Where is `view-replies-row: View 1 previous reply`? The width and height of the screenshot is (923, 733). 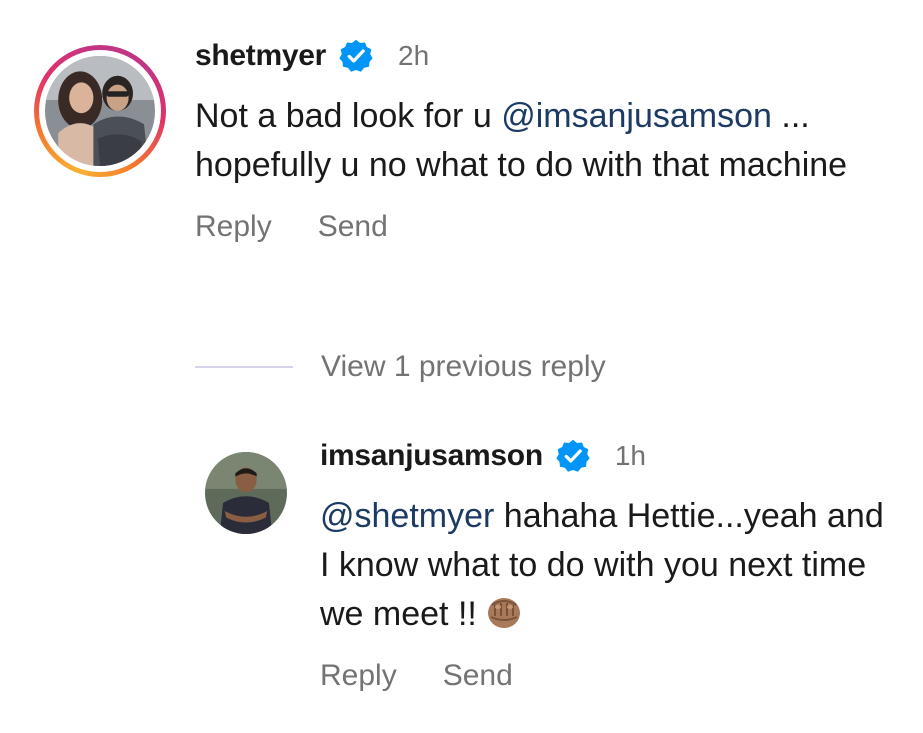
view-replies-row: View 1 previous reply is located at coordinates (400, 367).